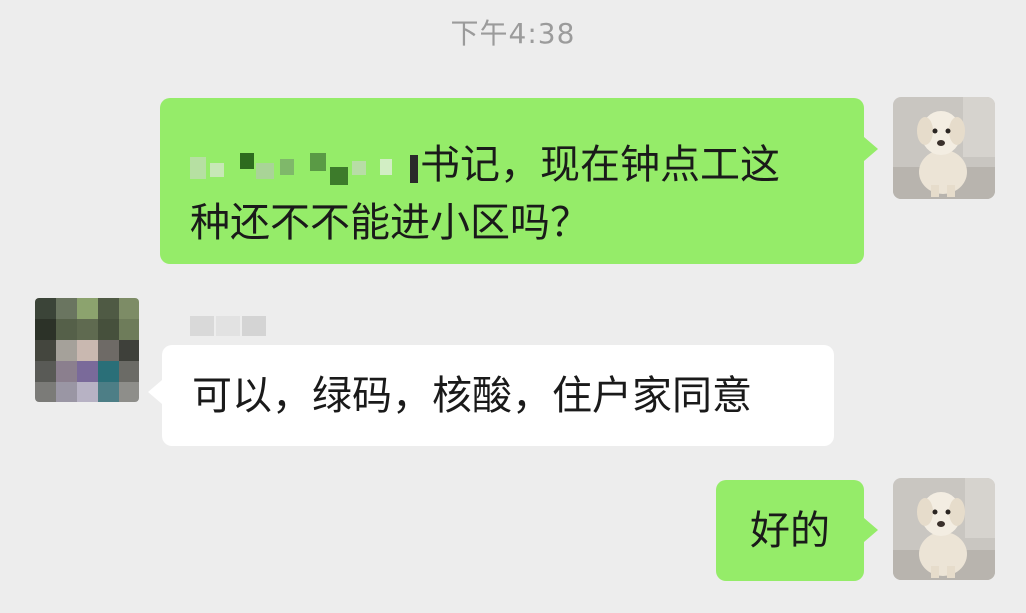 The image size is (1026, 613). I want to click on message-text-line1: 书记，现在钟点工这, so click(600, 165).